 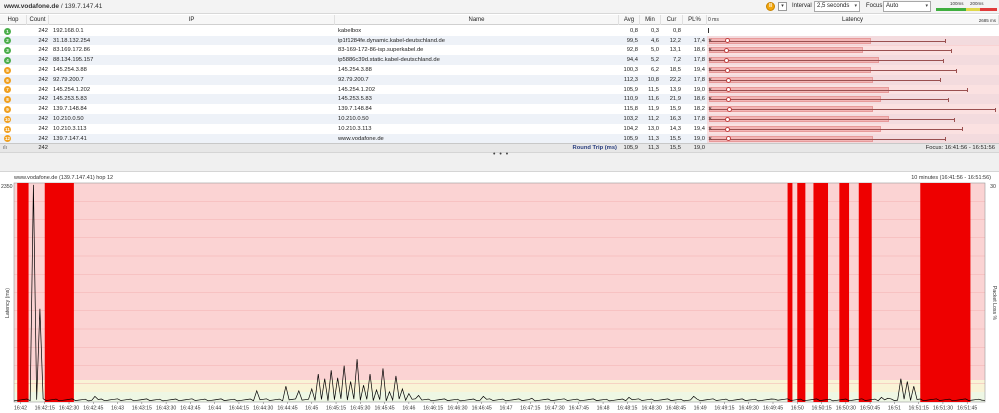 What do you see at coordinates (994, 303) in the screenshot?
I see `y-axis-label-right: Packet Loss %` at bounding box center [994, 303].